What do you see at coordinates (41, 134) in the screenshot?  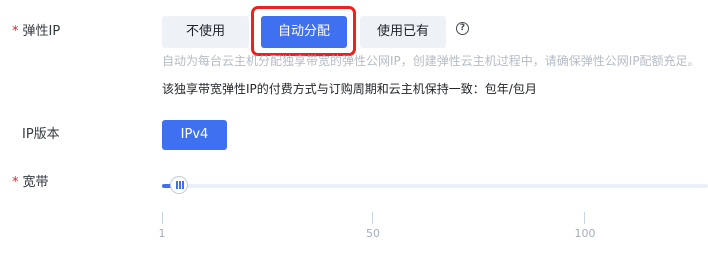 I see `ip-version-label: IP版本` at bounding box center [41, 134].